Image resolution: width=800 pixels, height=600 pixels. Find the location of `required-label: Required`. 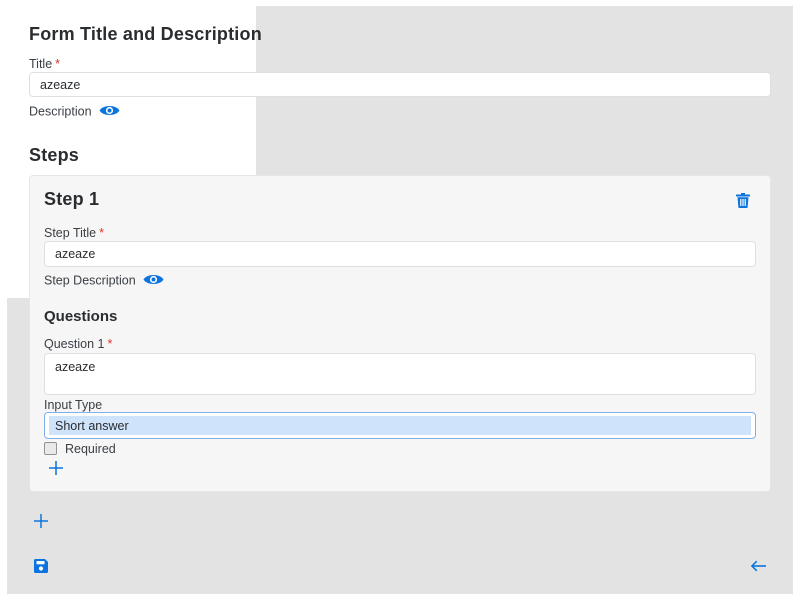

required-label: Required is located at coordinates (90, 449).